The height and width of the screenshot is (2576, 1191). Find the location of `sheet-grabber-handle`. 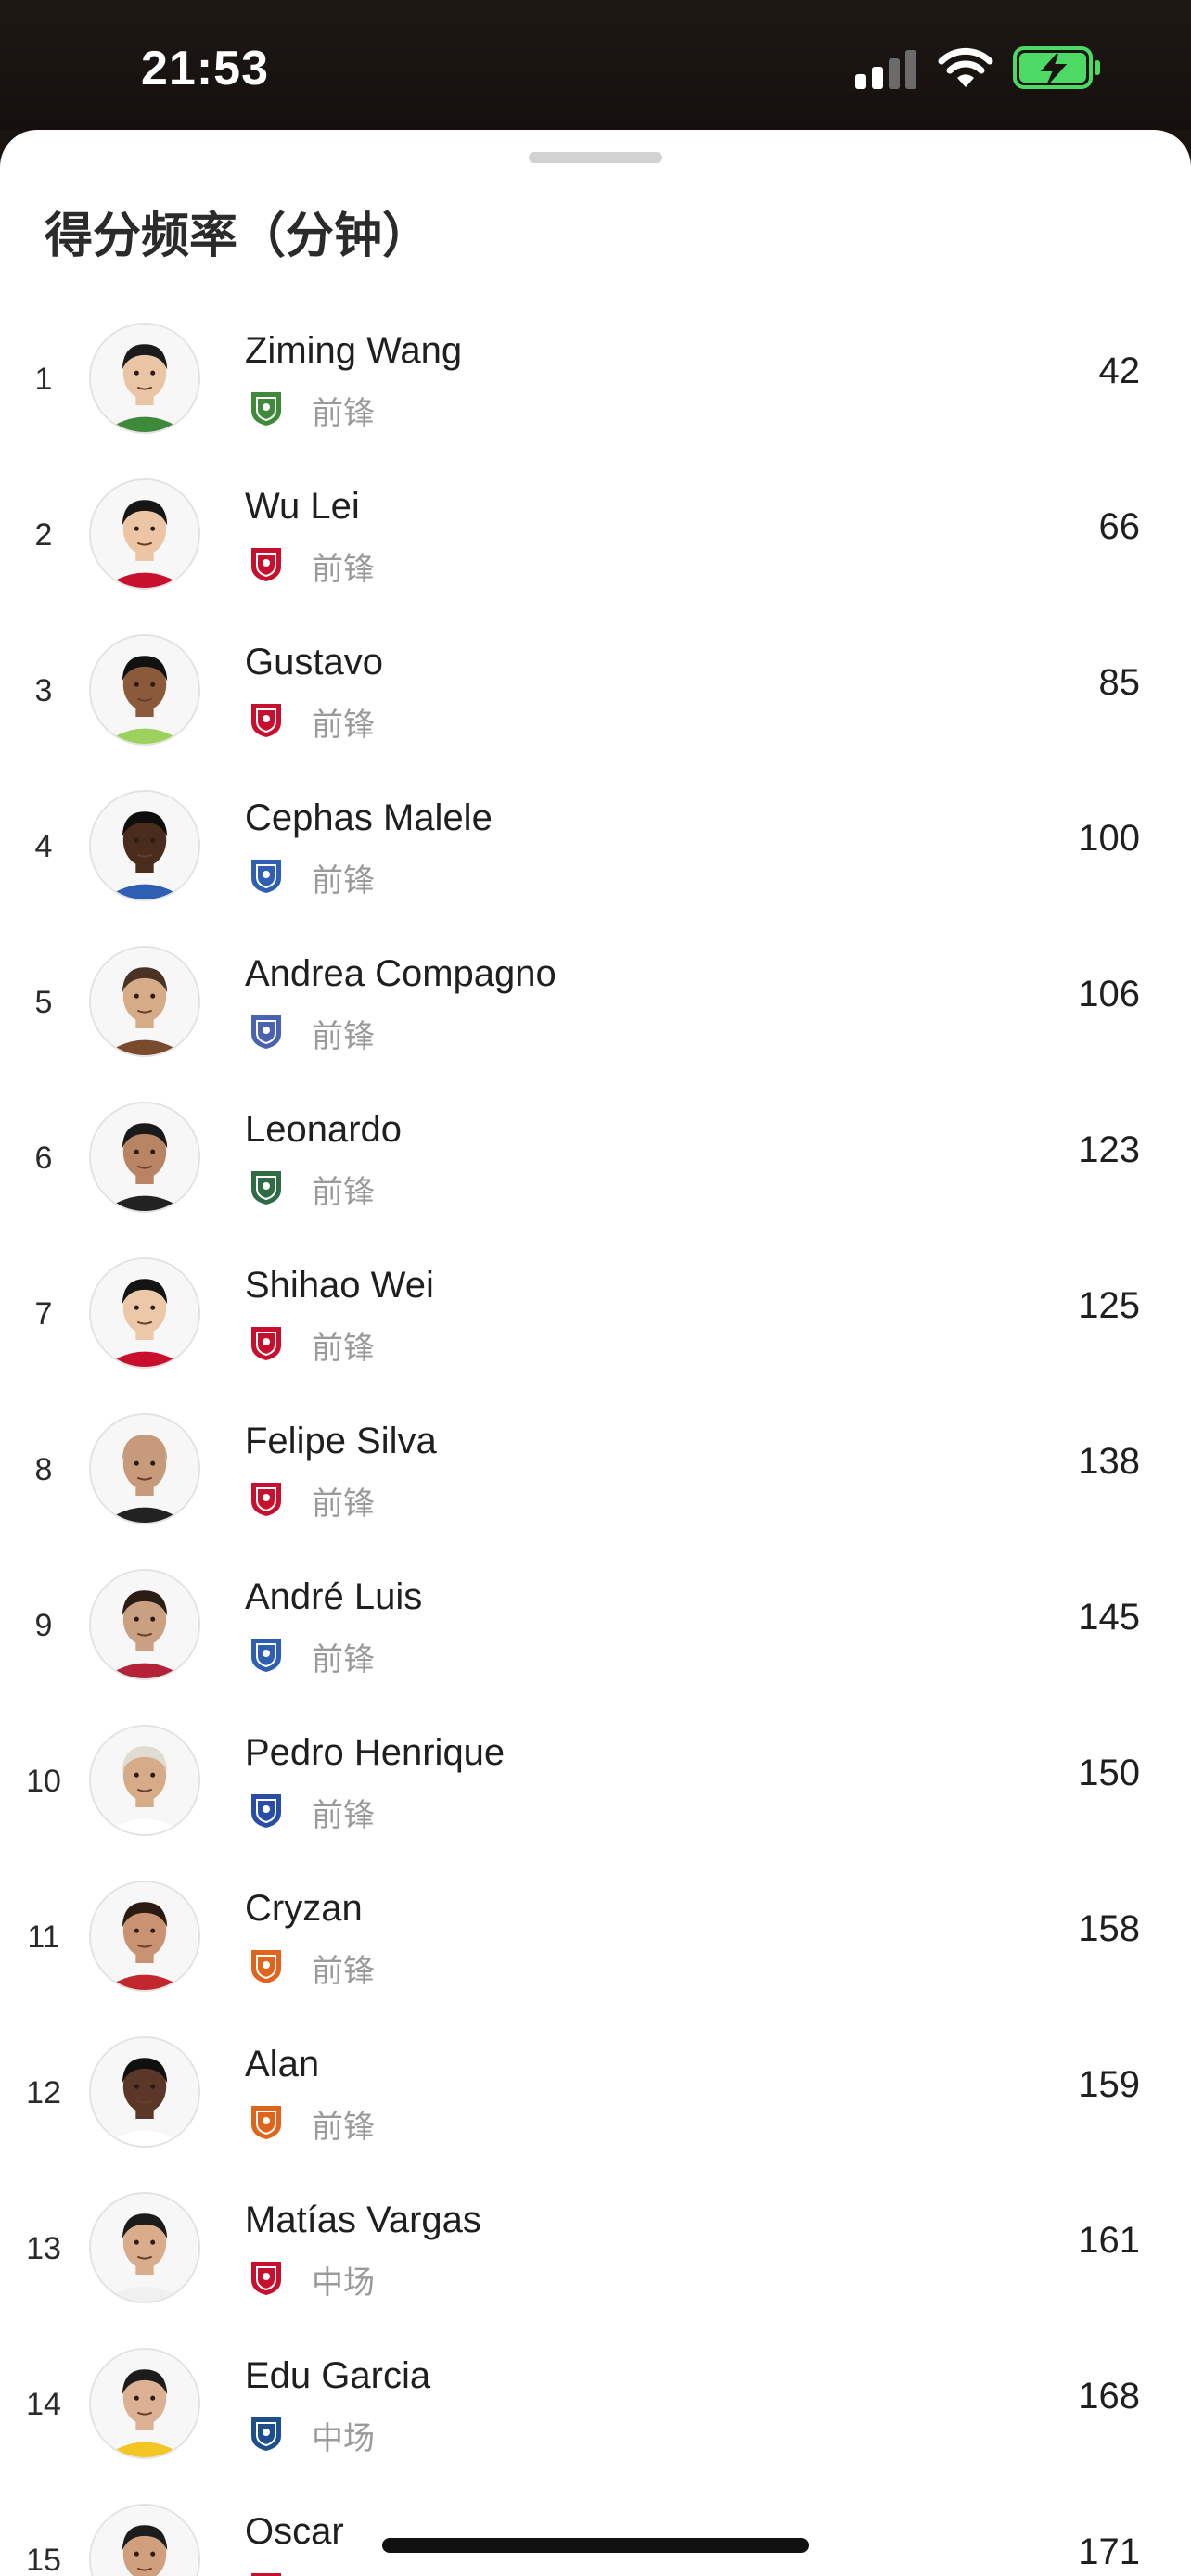

sheet-grabber-handle is located at coordinates (595, 157).